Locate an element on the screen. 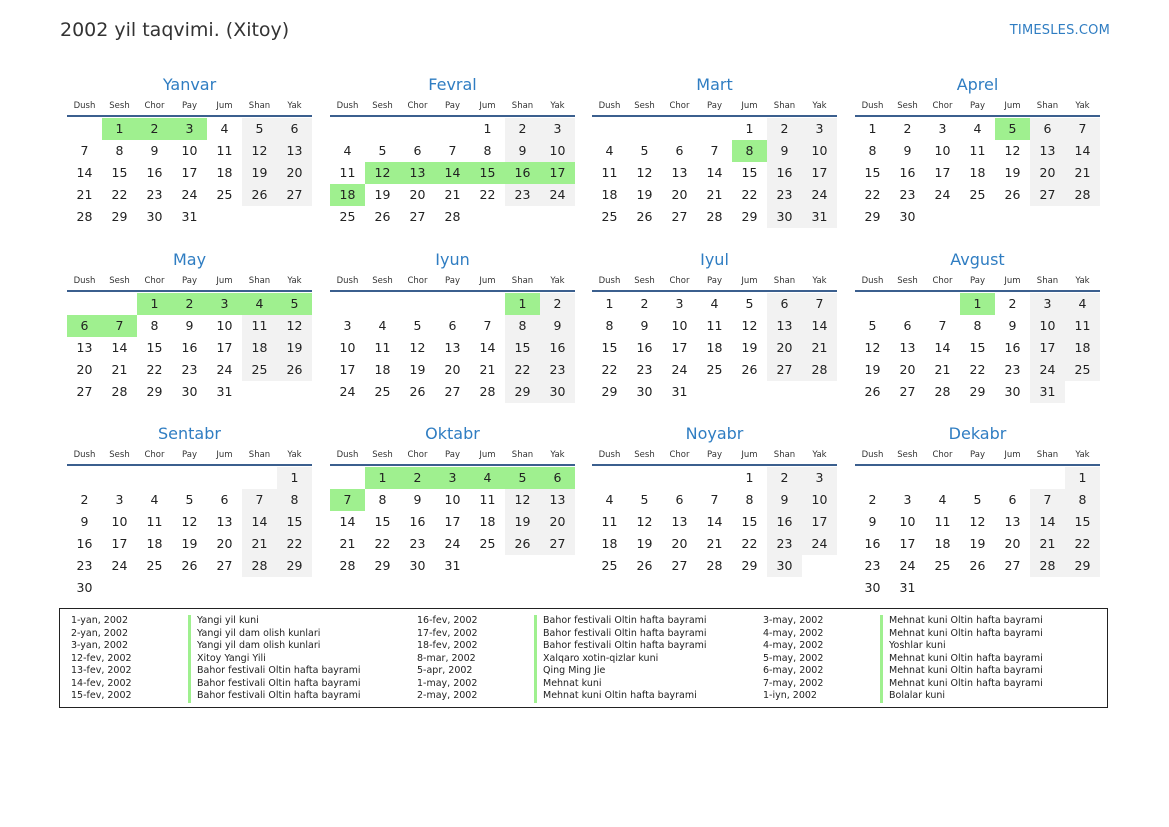 The image size is (1169, 827). holiday-date: 12-fev, 2002 is located at coordinates (101, 658).